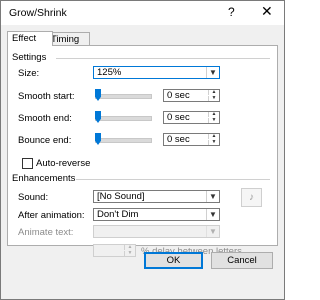  What do you see at coordinates (45, 118) in the screenshot?
I see `smooth-end-label: Smooth end:` at bounding box center [45, 118].